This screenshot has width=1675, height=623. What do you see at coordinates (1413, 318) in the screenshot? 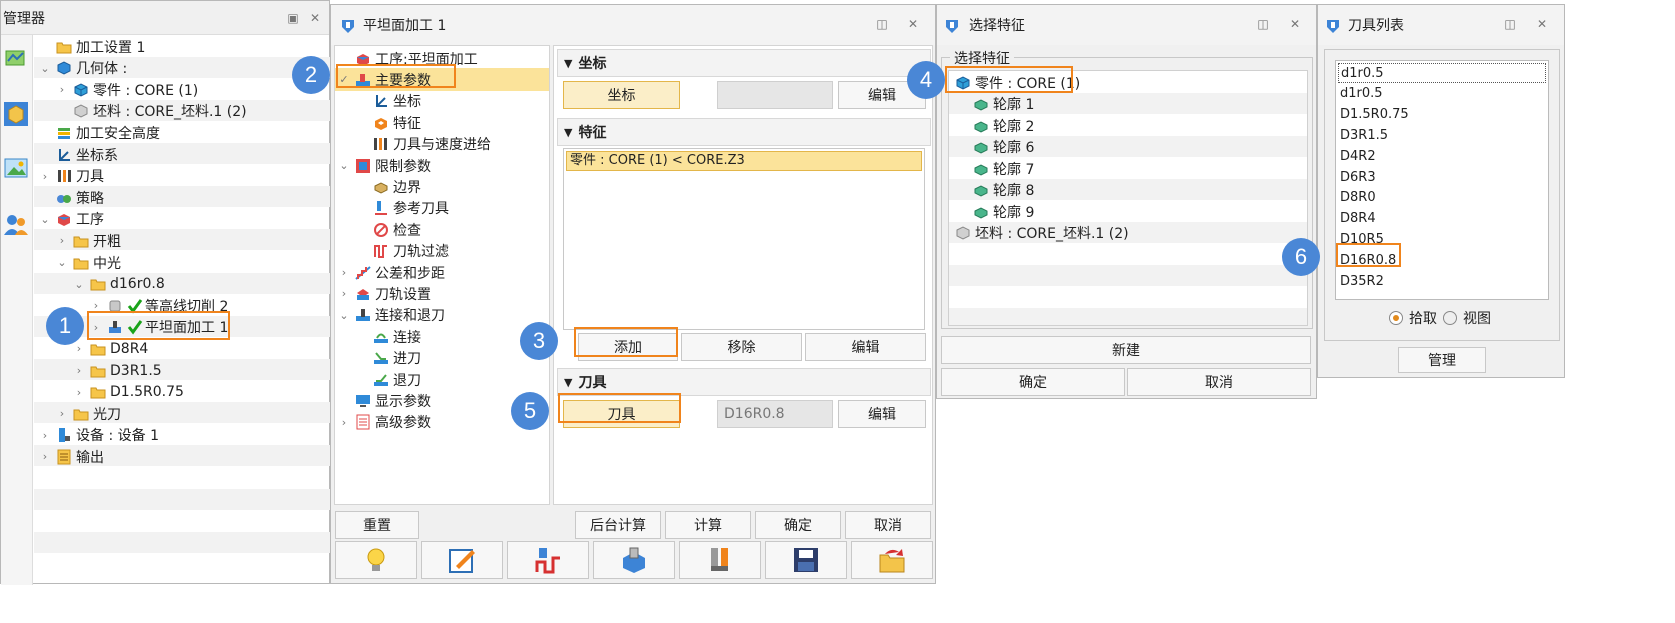
I see `pick-radio: 拾取` at bounding box center [1413, 318].